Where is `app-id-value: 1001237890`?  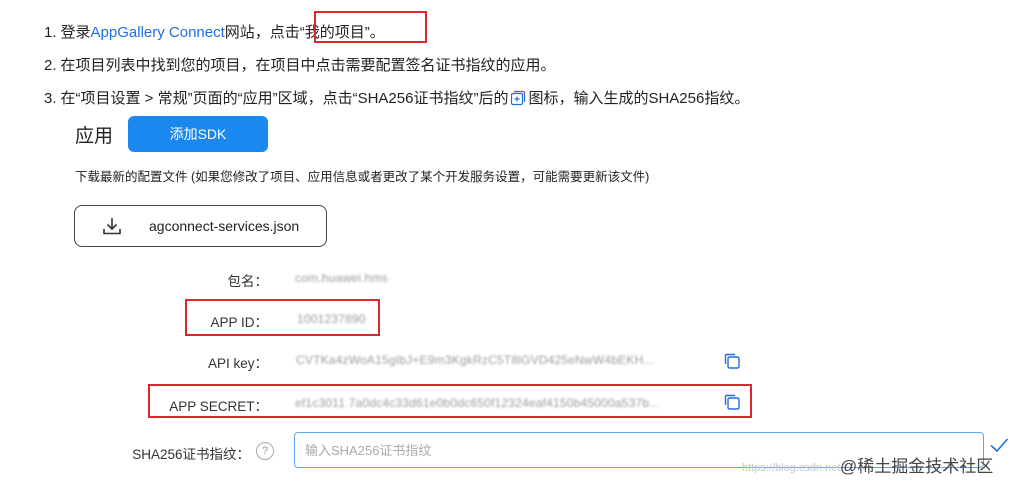
app-id-value: 1001237890 is located at coordinates (331, 319).